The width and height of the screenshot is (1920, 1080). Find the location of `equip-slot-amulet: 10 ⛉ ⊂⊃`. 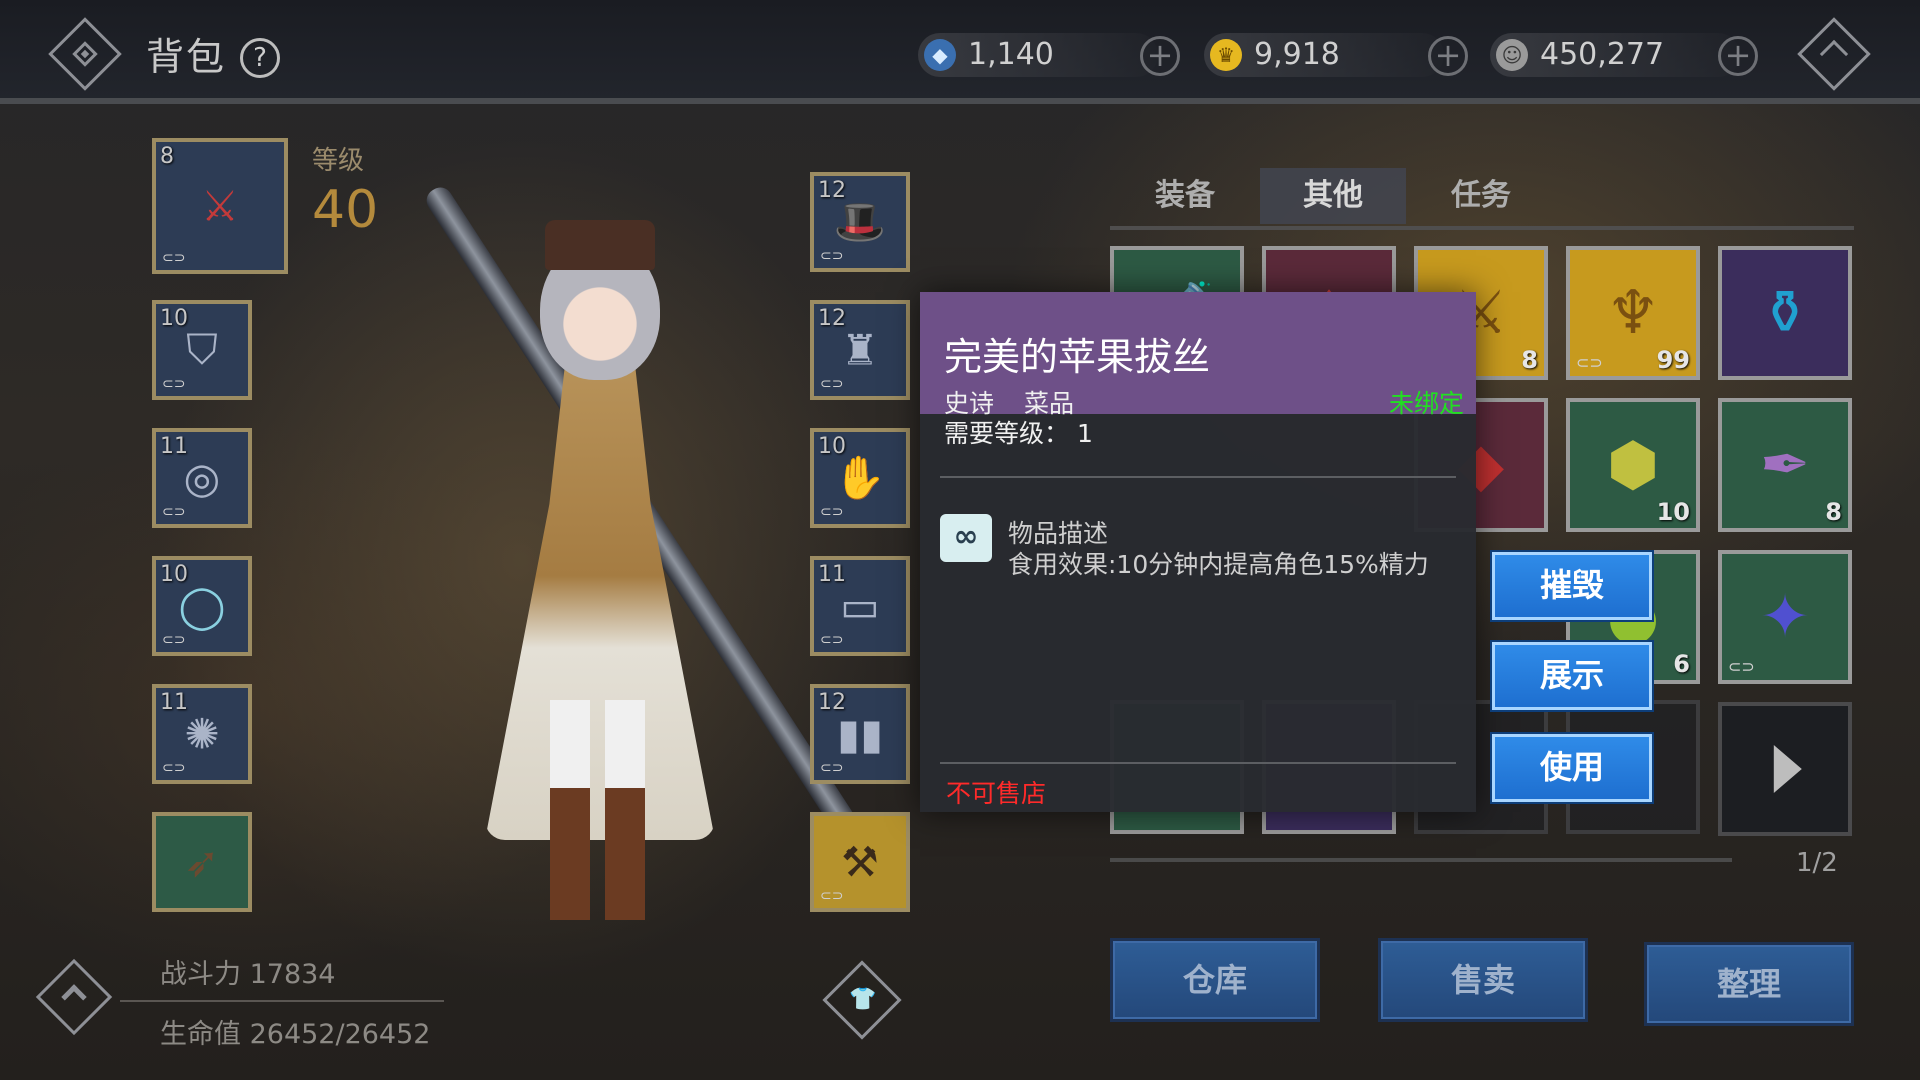

equip-slot-amulet: 10 ⛉ ⊂⊃ is located at coordinates (202, 350).